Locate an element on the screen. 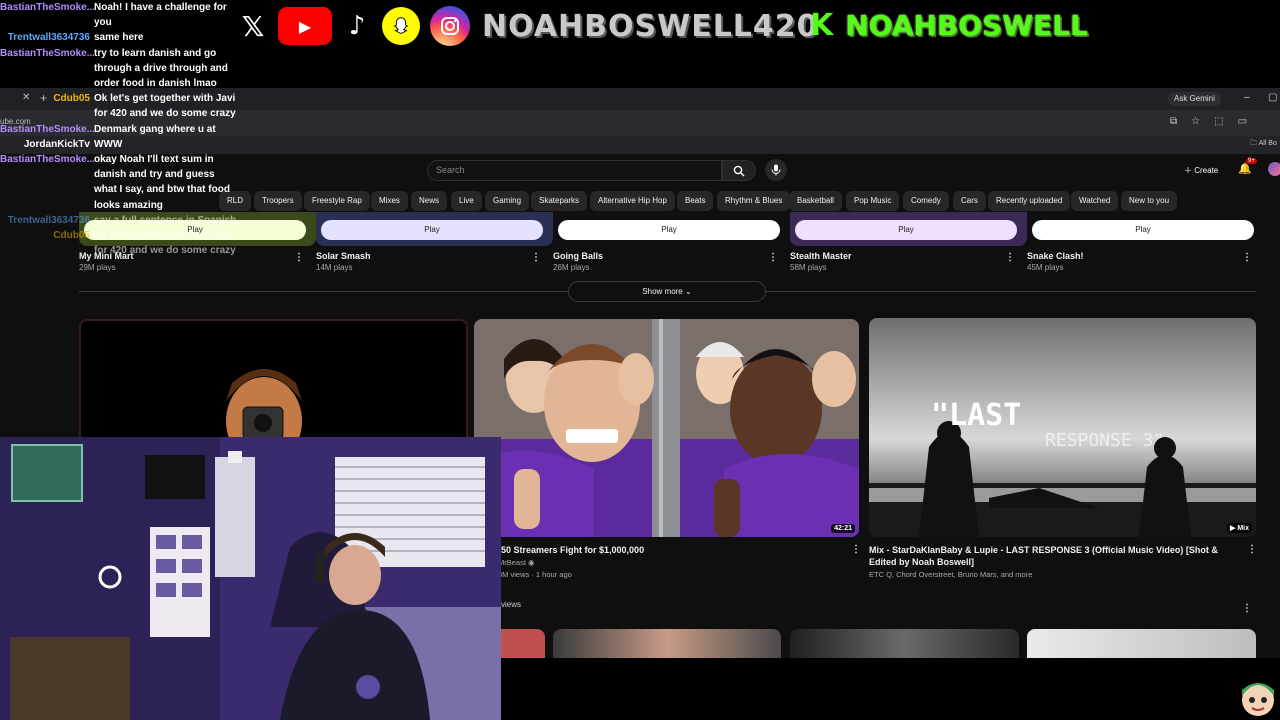 Image resolution: width=1280 pixels, height=720 pixels. video-thumbnail-2: 42:21 is located at coordinates (666, 428).